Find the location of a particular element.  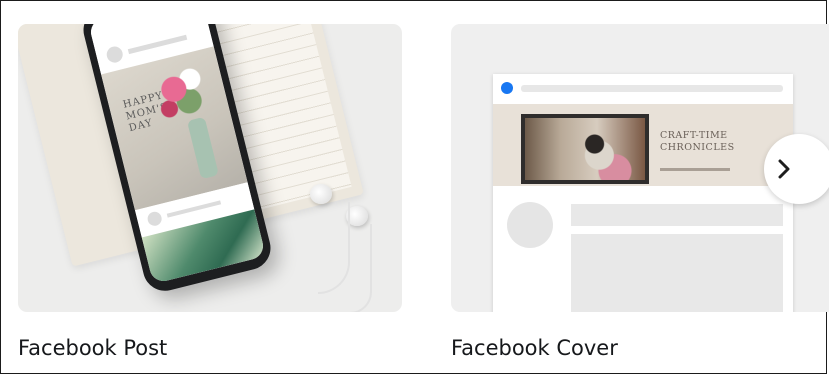

address-bar-placeholder is located at coordinates (652, 88).